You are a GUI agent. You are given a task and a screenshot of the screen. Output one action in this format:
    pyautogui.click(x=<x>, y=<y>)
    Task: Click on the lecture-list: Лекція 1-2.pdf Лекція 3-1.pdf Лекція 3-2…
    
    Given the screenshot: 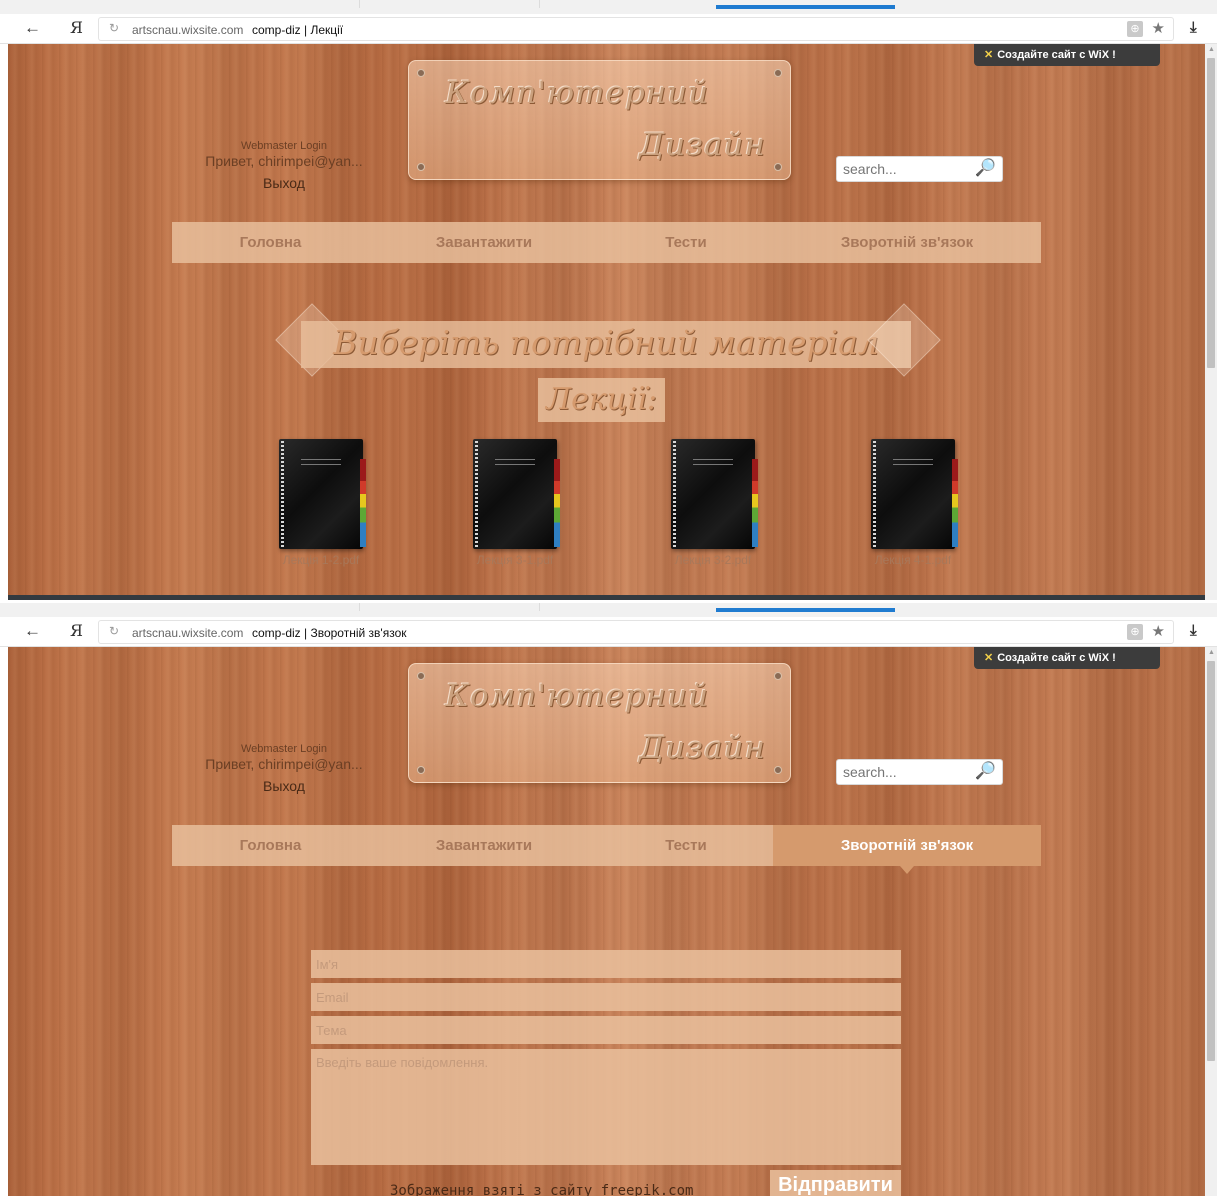 What is the action you would take?
    pyautogui.click(x=606, y=509)
    